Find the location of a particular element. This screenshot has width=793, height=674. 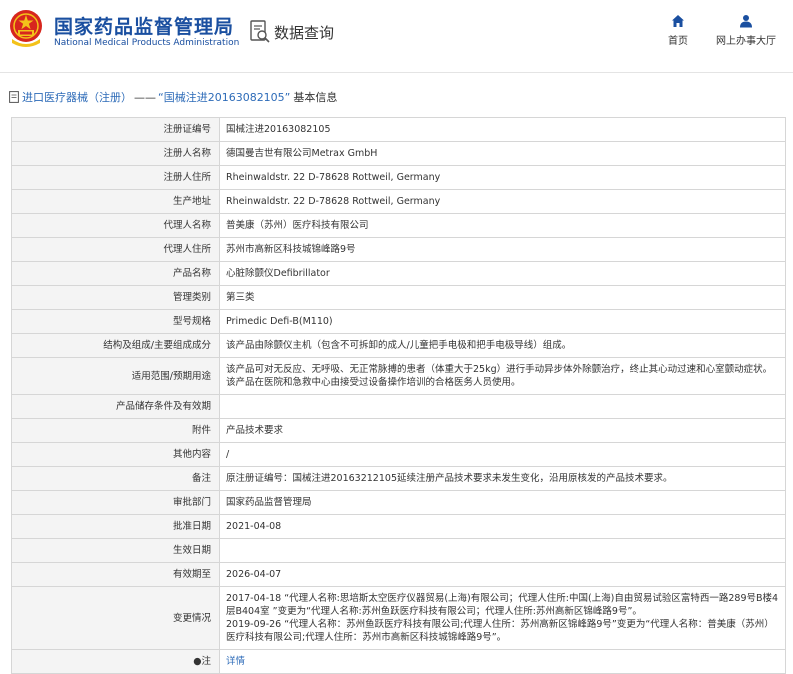

row-label: 有效期至 is located at coordinates (115, 574).